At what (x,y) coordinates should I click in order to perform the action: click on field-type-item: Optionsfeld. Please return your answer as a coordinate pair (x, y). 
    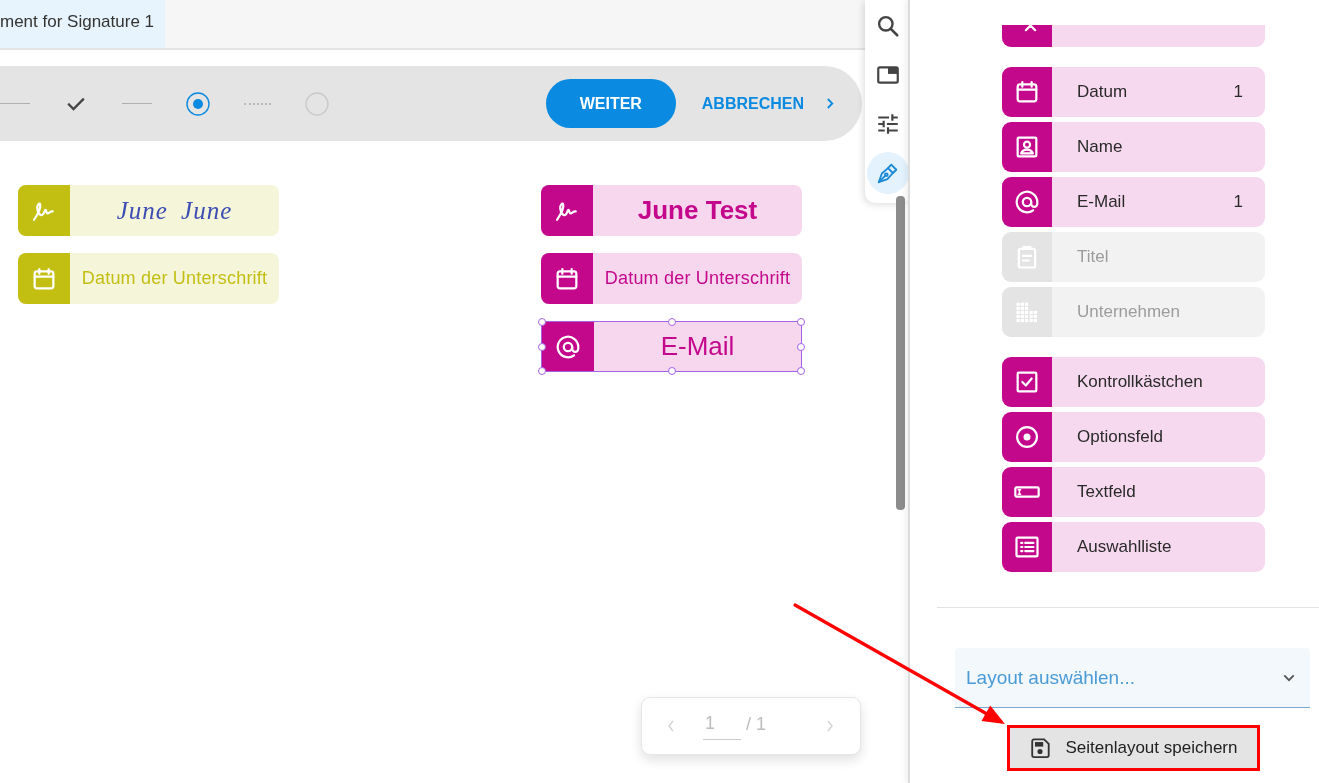
    Looking at the image, I should click on (1133, 437).